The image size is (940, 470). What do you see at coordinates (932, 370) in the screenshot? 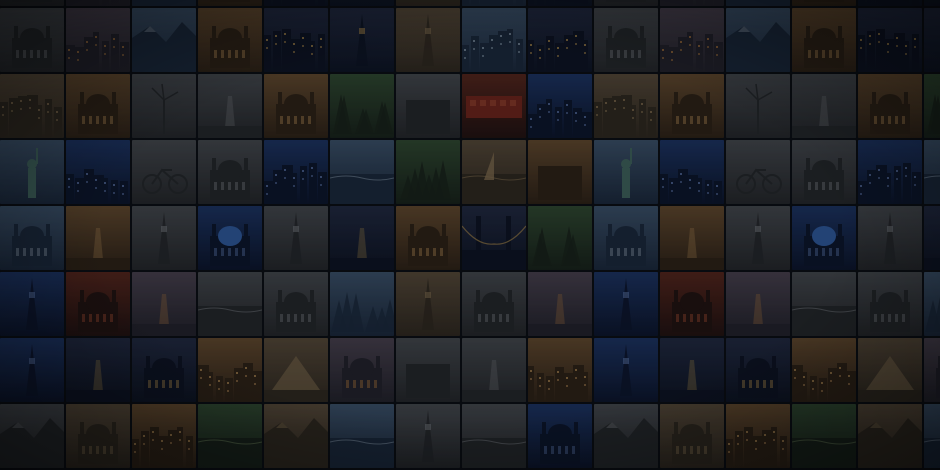
I see `photo-tile-arch-building` at bounding box center [932, 370].